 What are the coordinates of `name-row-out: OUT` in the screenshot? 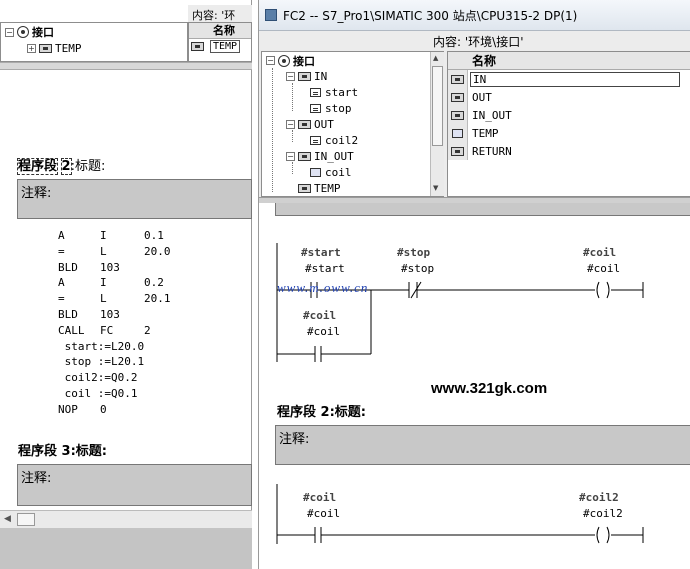 It's located at (569, 97).